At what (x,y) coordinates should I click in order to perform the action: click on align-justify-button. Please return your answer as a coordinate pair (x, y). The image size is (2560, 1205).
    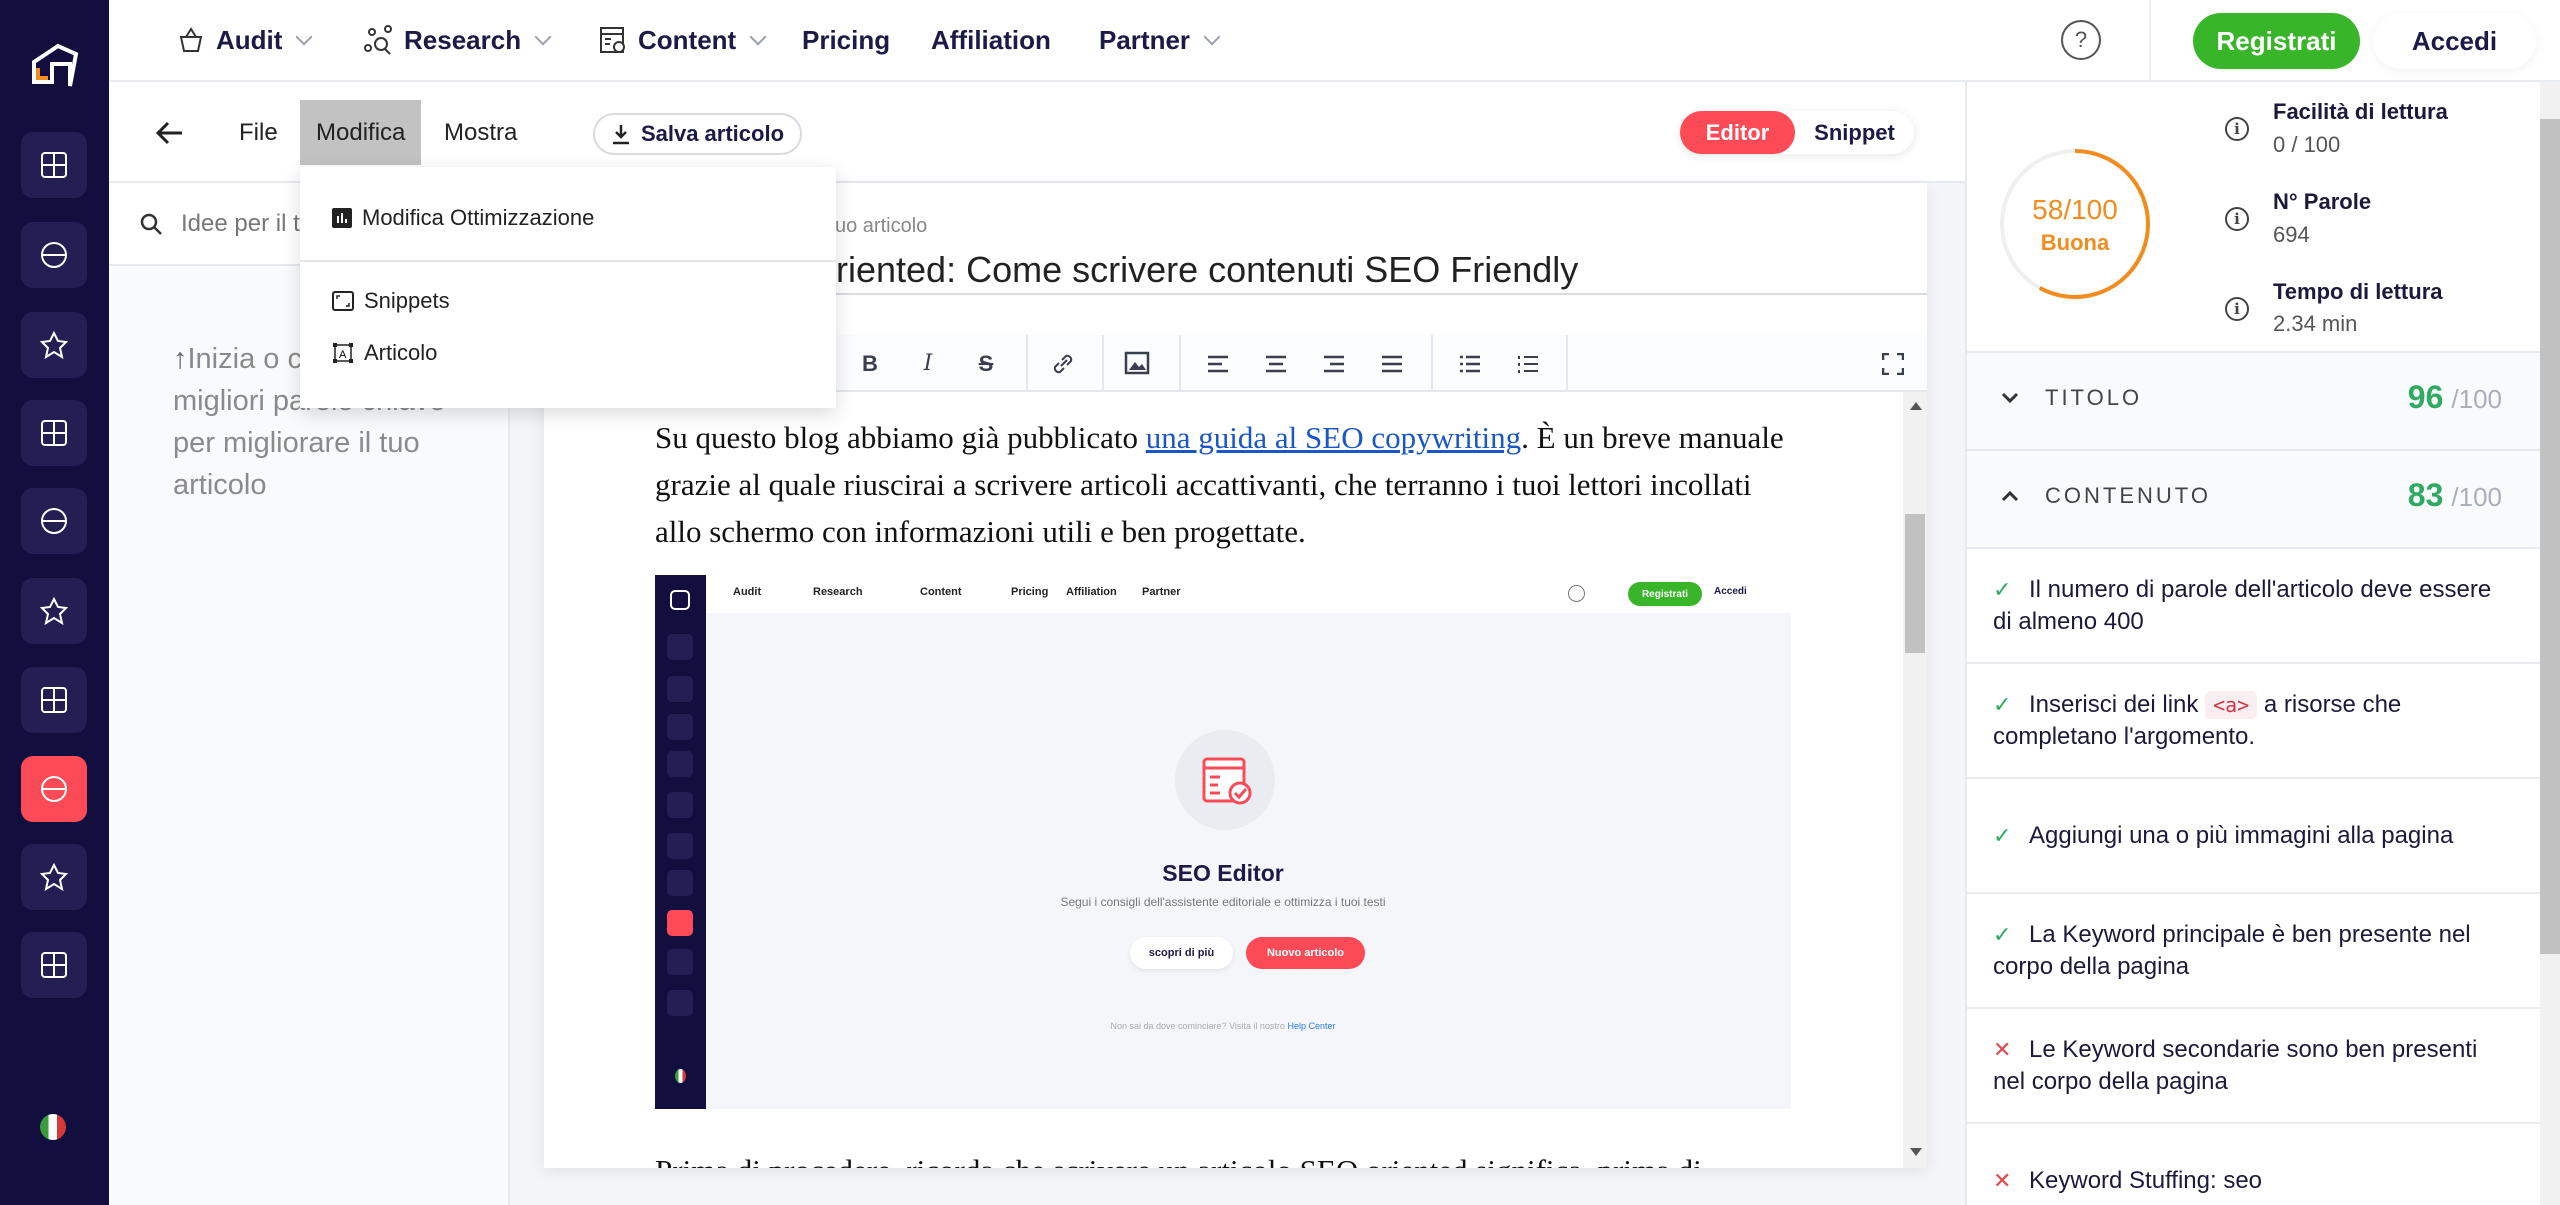
    Looking at the image, I should click on (1392, 363).